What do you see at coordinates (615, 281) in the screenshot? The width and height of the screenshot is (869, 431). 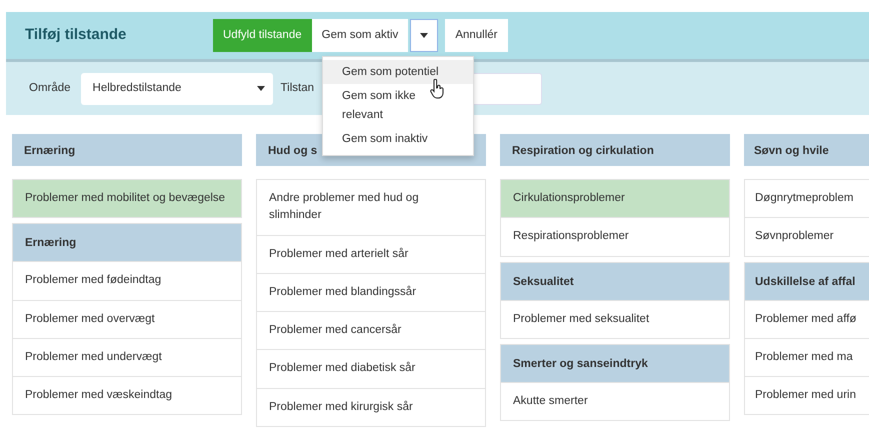 I see `group-header: Seksualitet` at bounding box center [615, 281].